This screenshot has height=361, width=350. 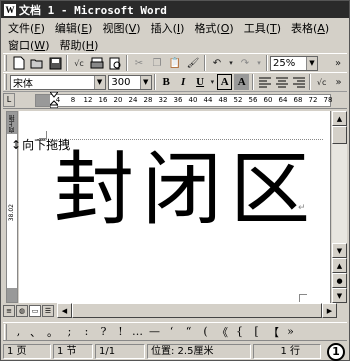 I want to click on ruler-bar: L 4 8 12 16 20 24 28 32 36 40 44 48 52 56 60 64 68 72 78, so click(x=175, y=100).